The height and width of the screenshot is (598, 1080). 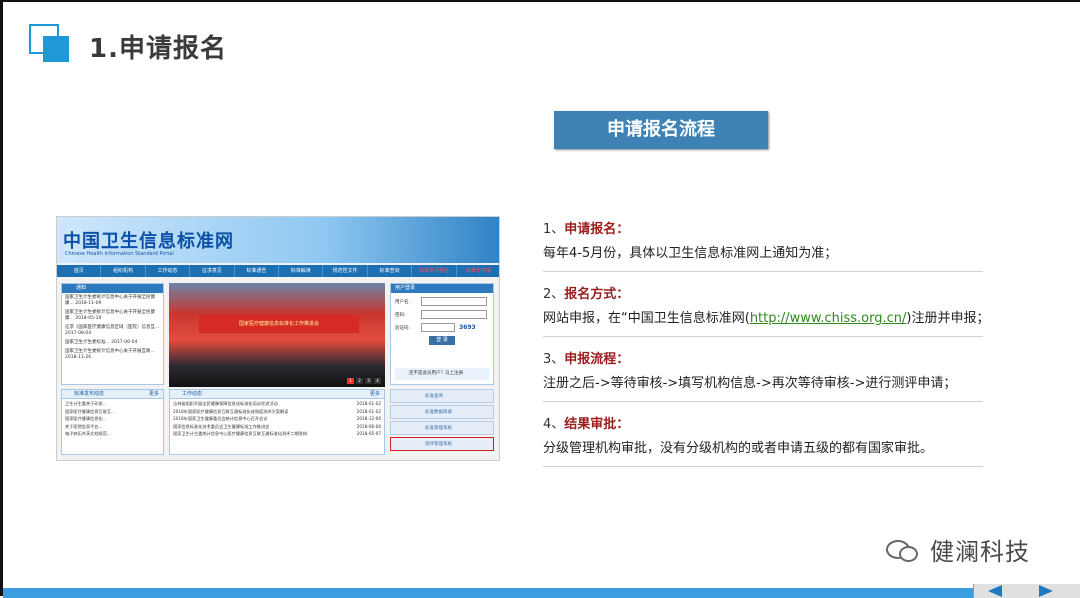 I want to click on username-input, so click(x=454, y=301).